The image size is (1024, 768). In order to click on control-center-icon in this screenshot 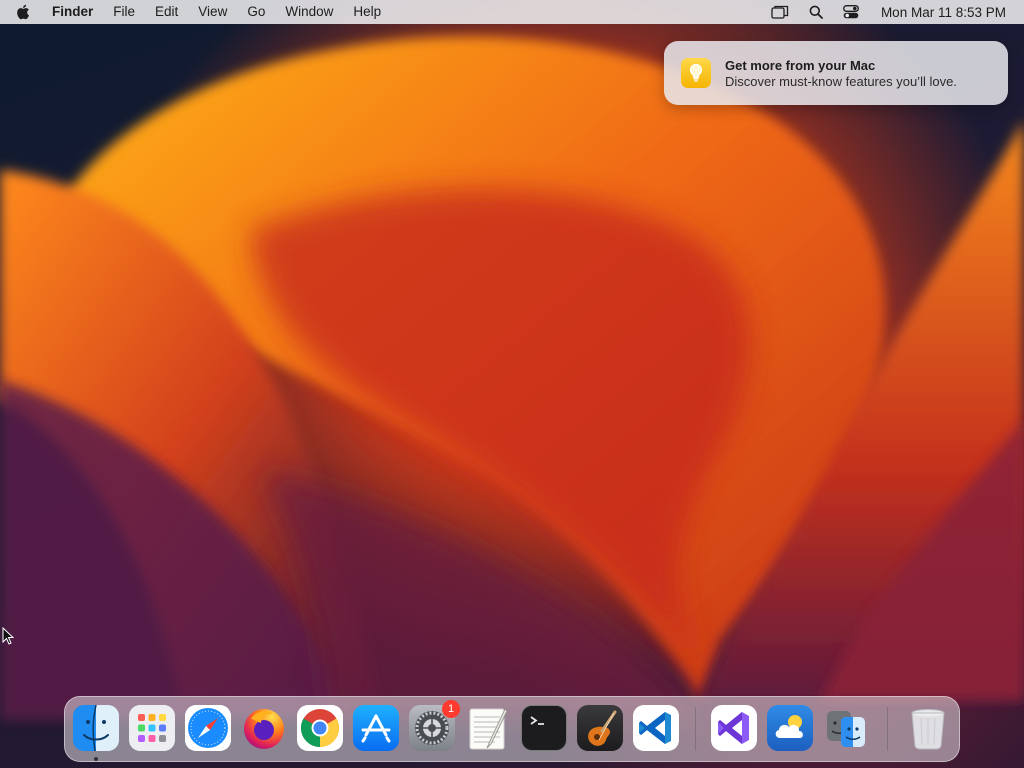, I will do `click(851, 12)`.